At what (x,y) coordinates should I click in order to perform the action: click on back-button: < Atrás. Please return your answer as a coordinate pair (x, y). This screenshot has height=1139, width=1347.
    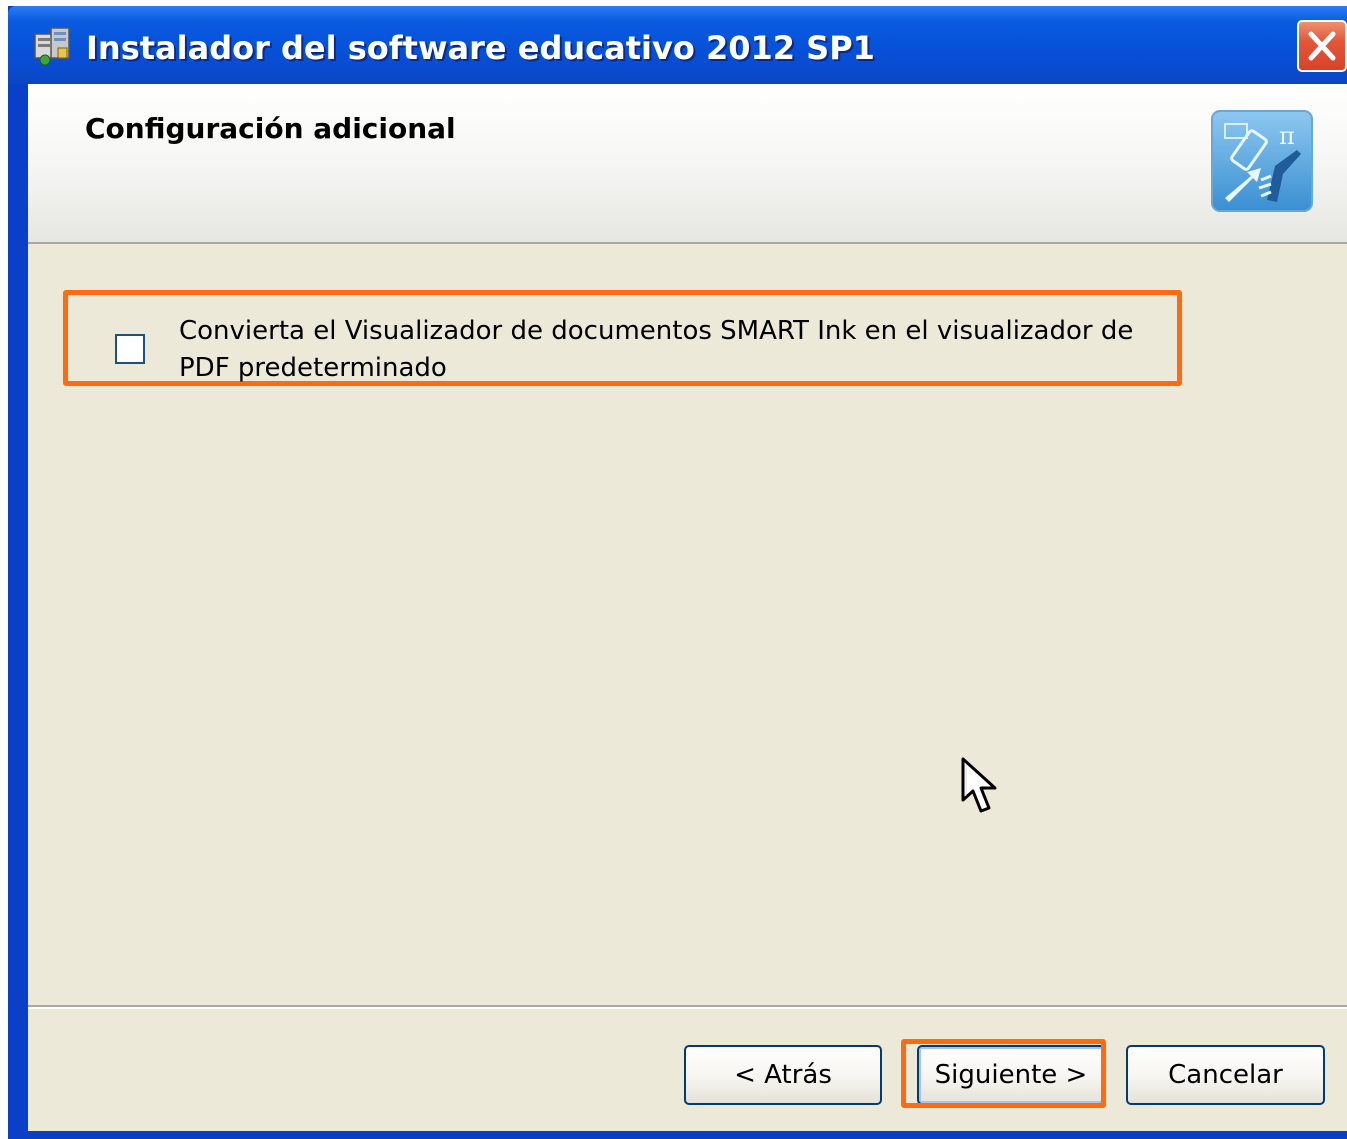
    Looking at the image, I should click on (783, 1075).